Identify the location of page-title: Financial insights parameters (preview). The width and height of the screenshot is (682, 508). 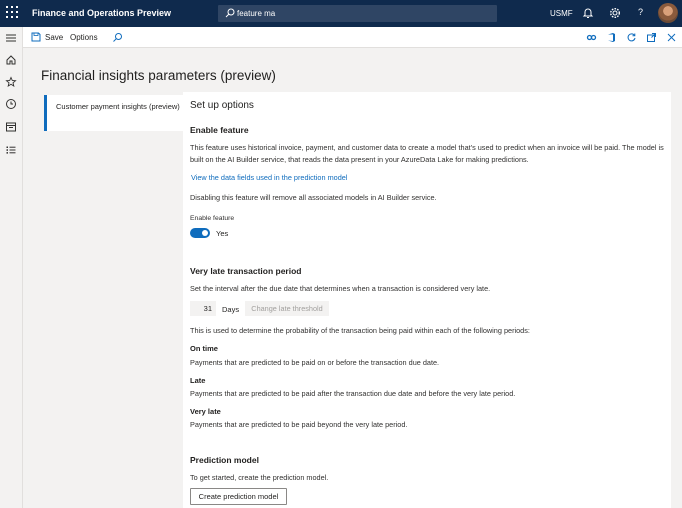
(158, 75).